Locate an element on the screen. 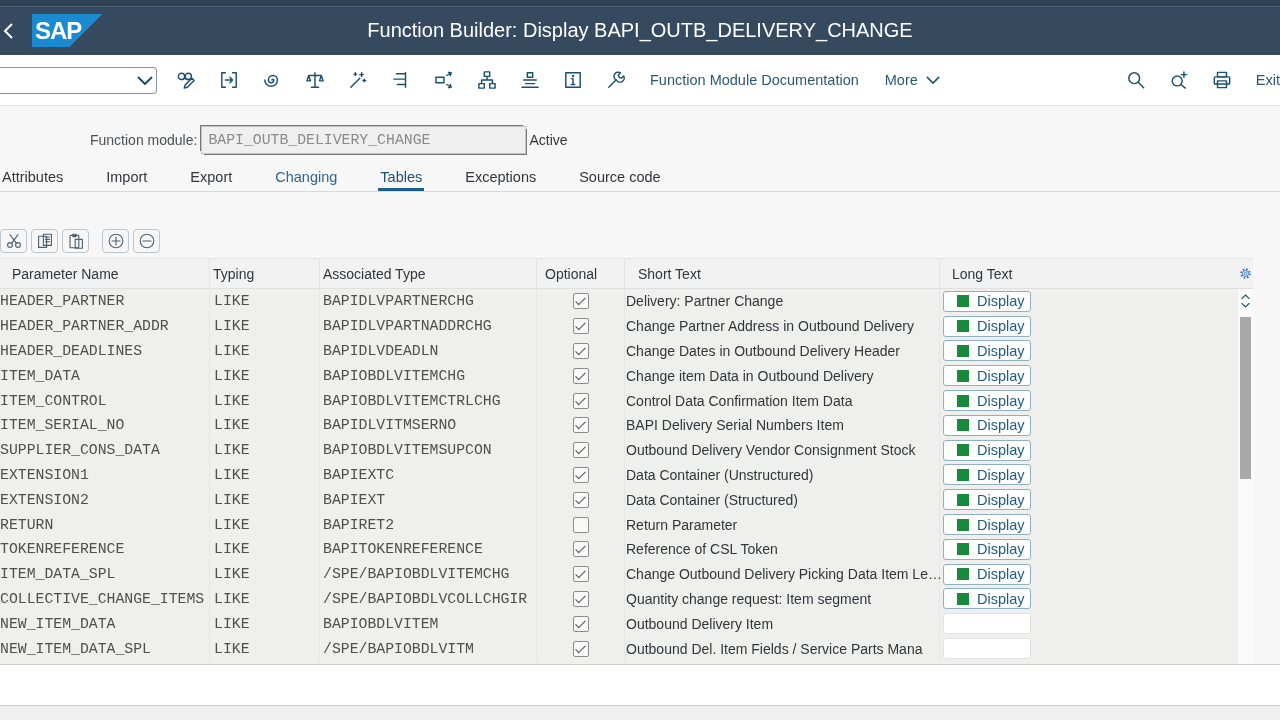  table-cell: SUPPLIER_CONS_DATA is located at coordinates (105, 450).